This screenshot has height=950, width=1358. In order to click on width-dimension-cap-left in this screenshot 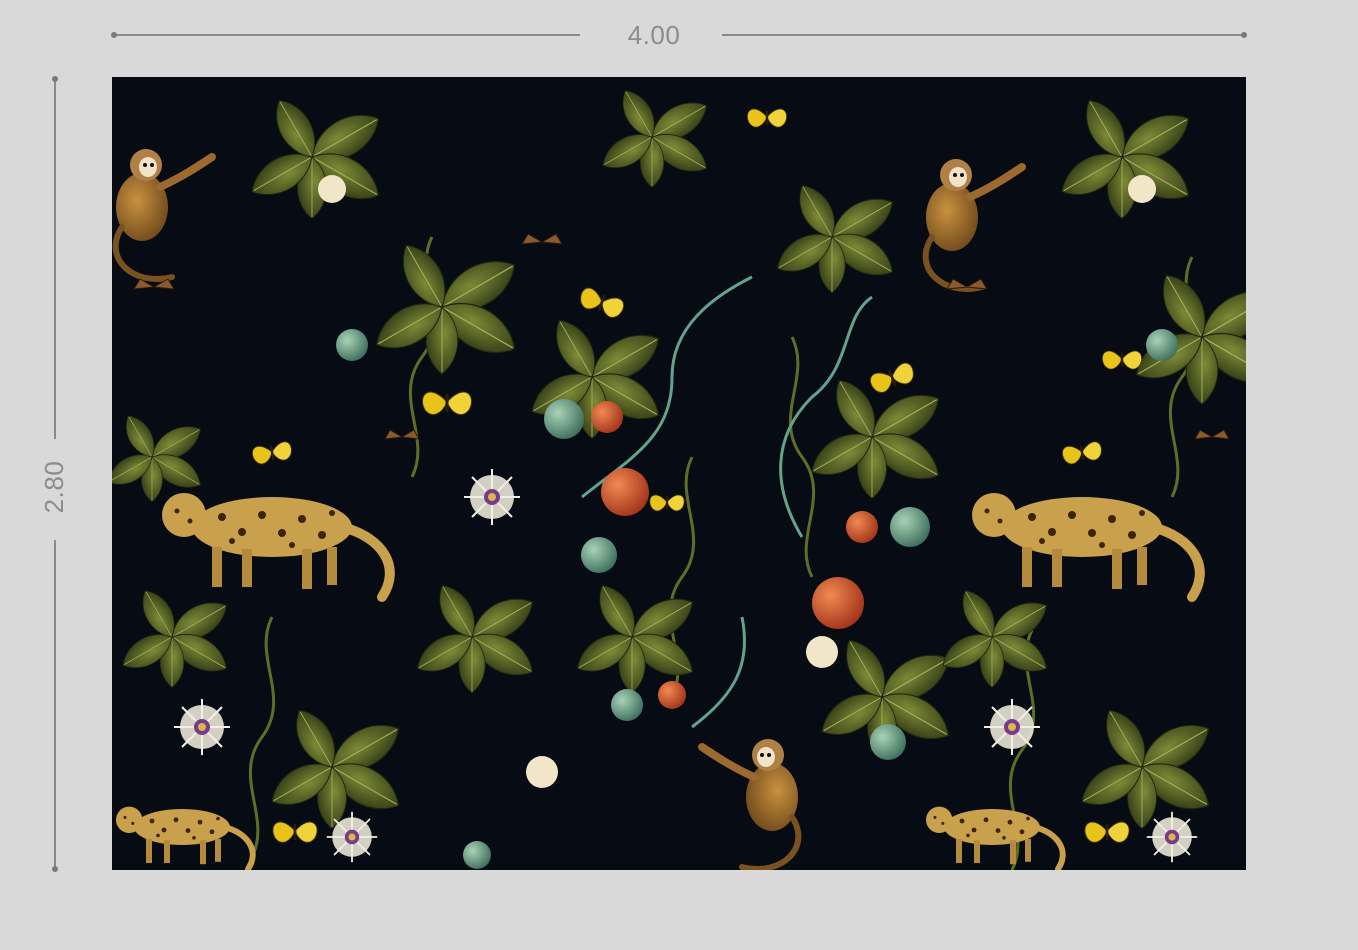, I will do `click(114, 35)`.